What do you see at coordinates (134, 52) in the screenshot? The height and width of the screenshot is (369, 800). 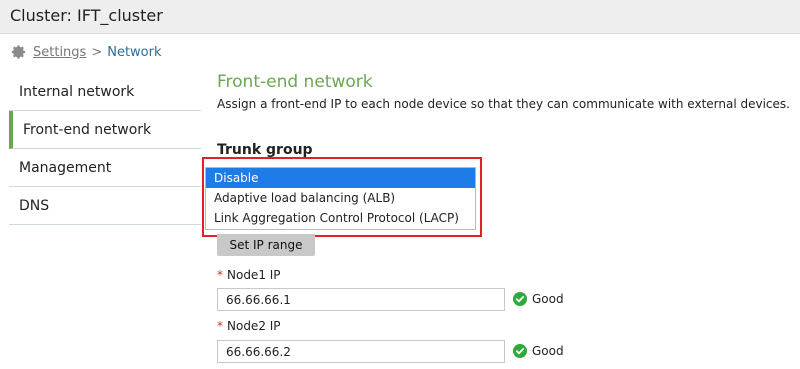 I see `breadcrumb-current: Network` at bounding box center [134, 52].